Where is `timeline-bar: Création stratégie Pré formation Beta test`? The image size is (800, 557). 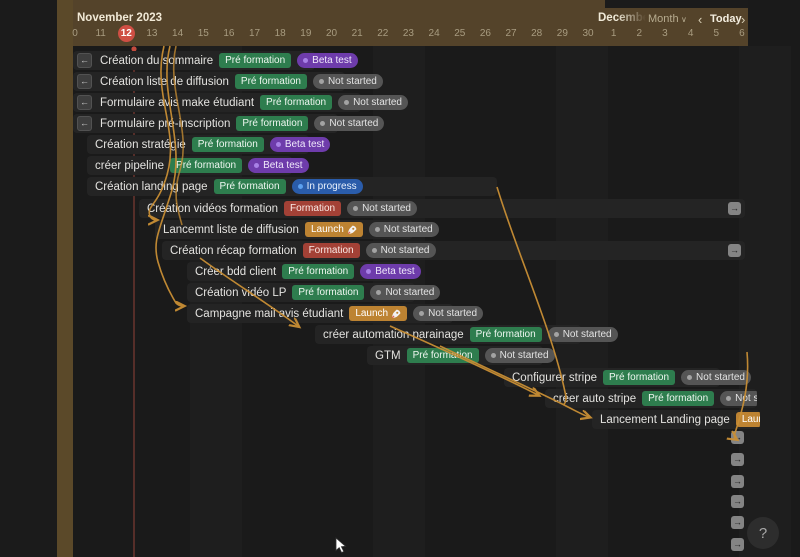
timeline-bar: Création stratégie Pré formation Beta test is located at coordinates (209, 144).